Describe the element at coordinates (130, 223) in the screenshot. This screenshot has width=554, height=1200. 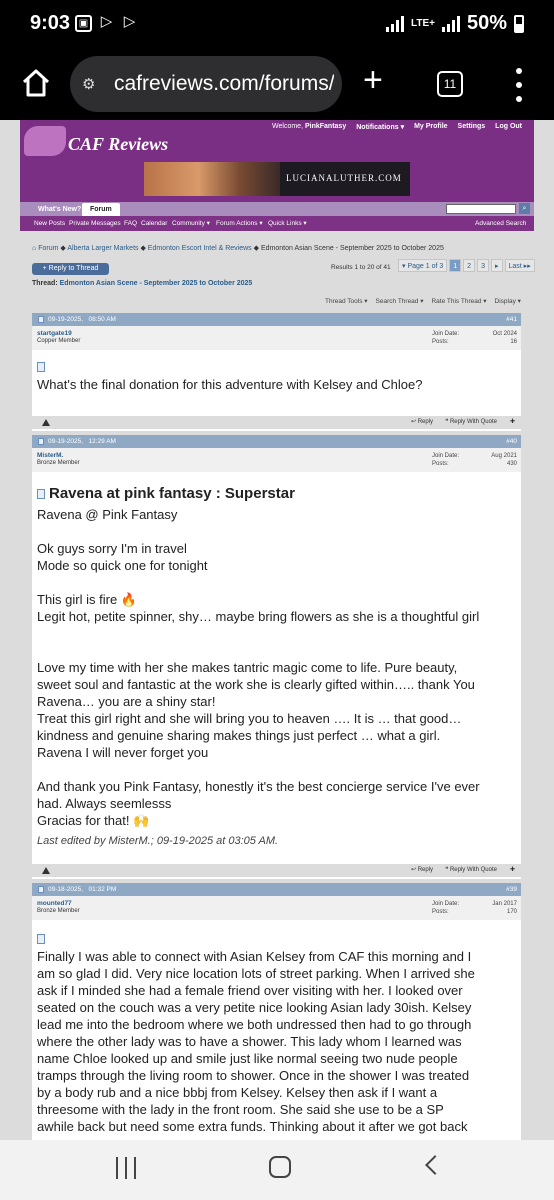
I see `faq-link: FAQ` at that location.